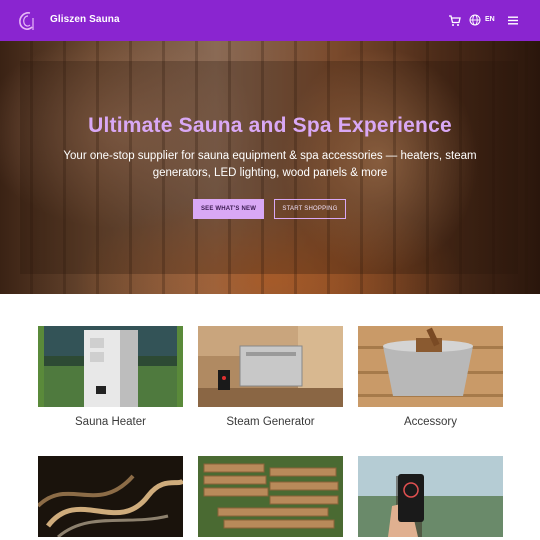  What do you see at coordinates (430, 496) in the screenshot?
I see `smart-controller-image` at bounding box center [430, 496].